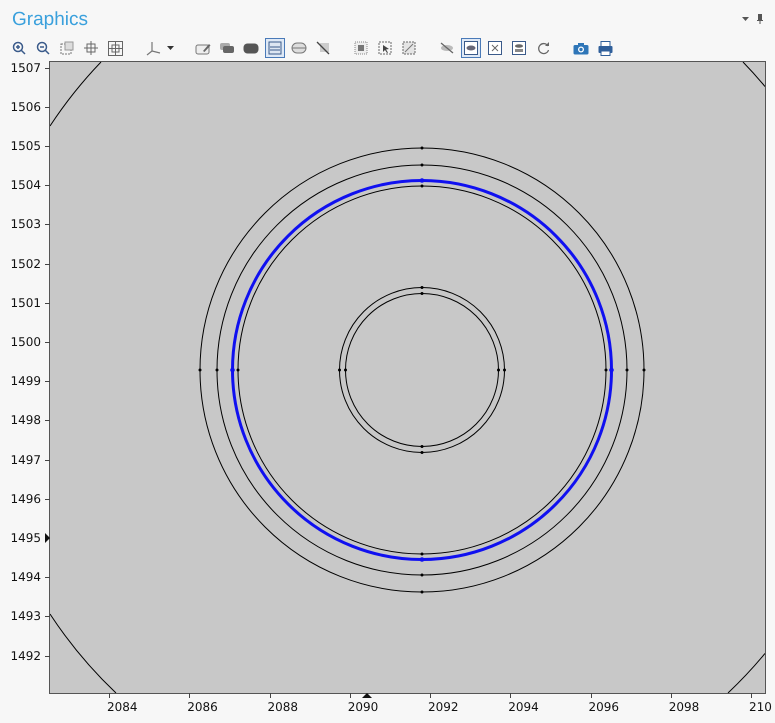 Image resolution: width=775 pixels, height=723 pixels. I want to click on x-axis-tick-label: 2094, so click(523, 707).